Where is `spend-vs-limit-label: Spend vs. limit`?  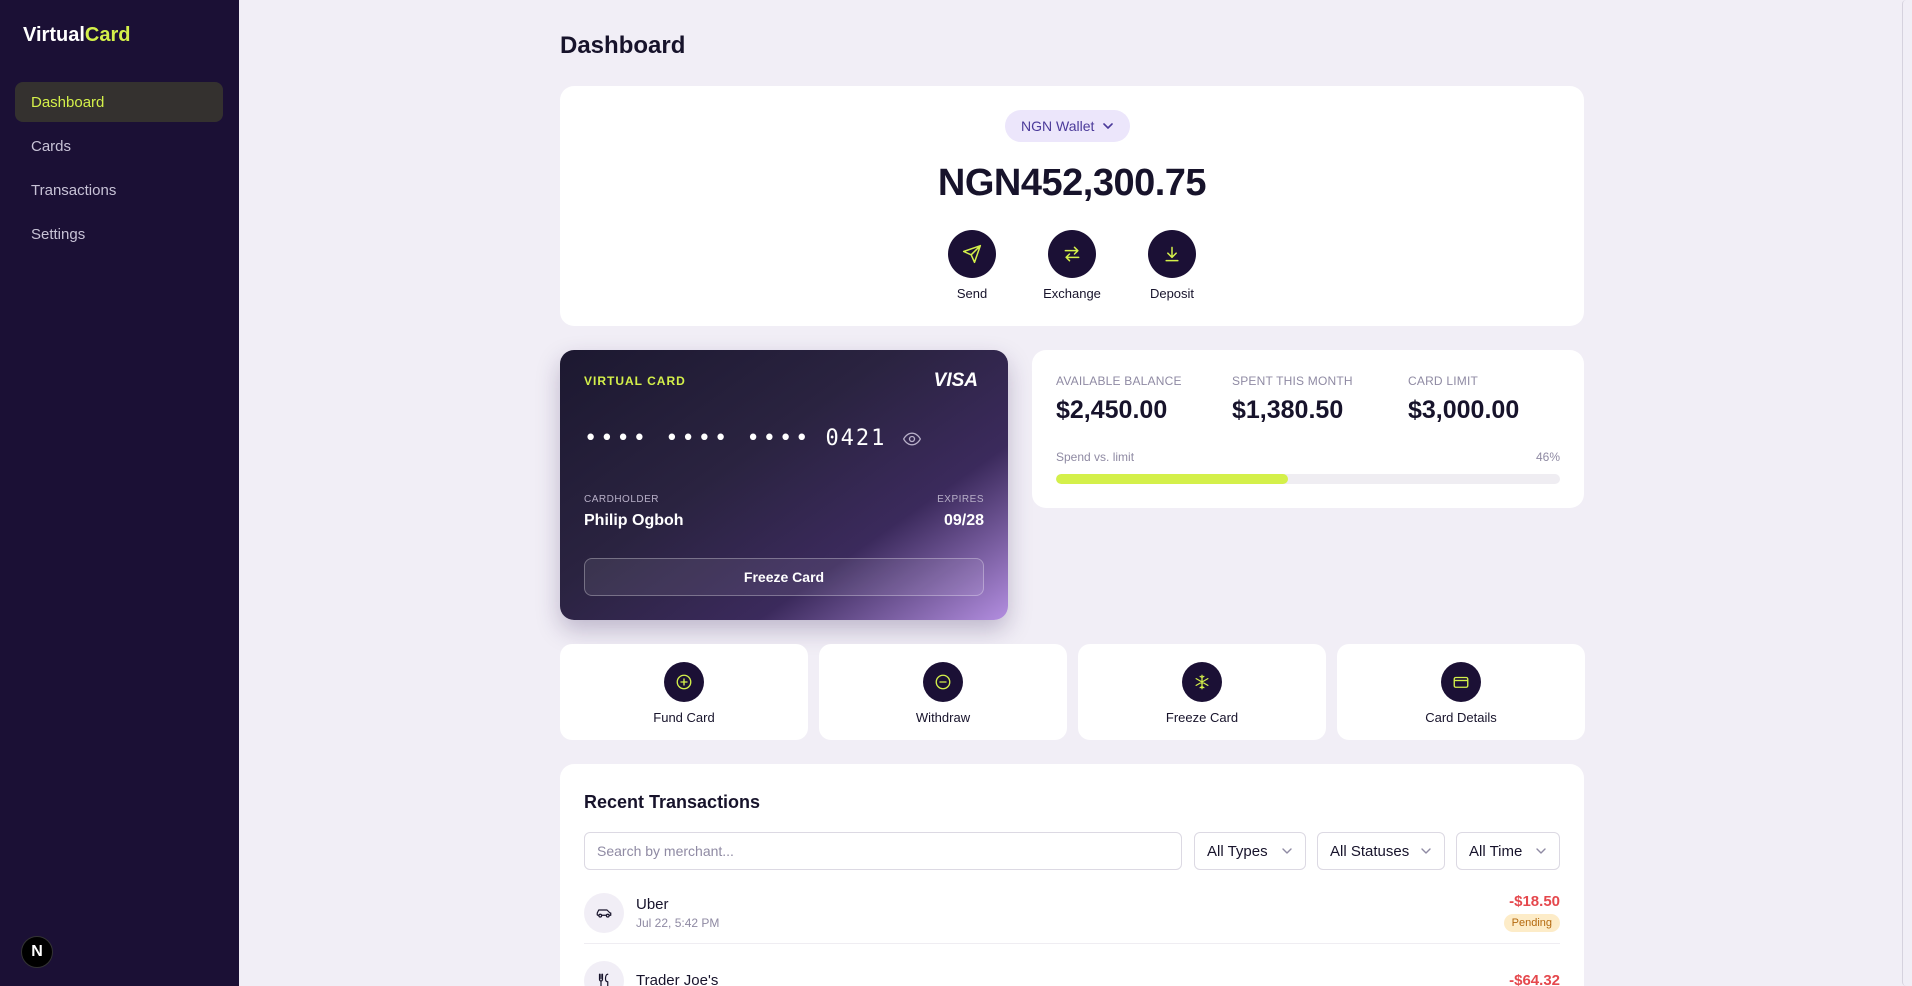 spend-vs-limit-label: Spend vs. limit is located at coordinates (1095, 457).